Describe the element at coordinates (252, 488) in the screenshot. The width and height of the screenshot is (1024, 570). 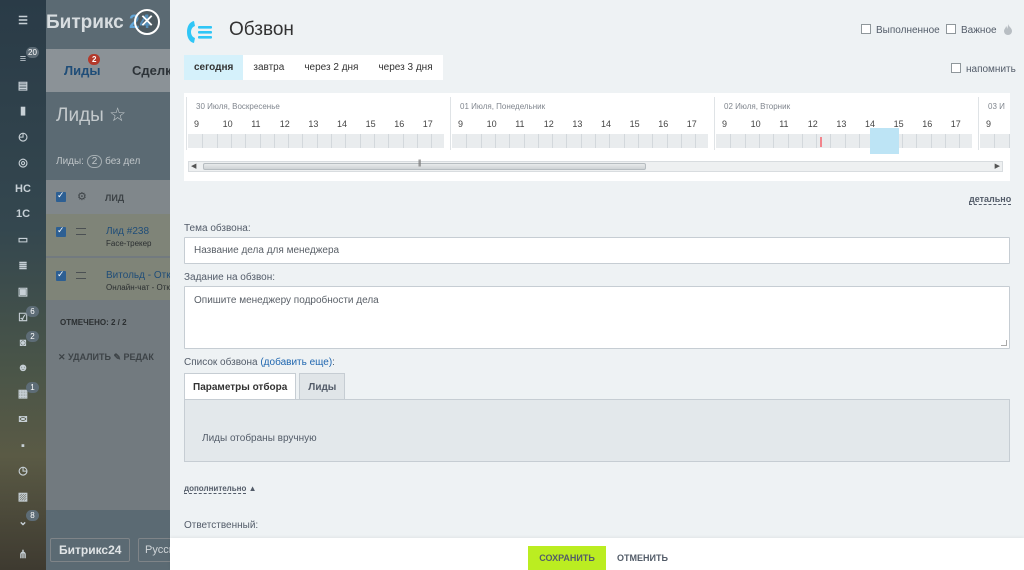
I see `caret-up-icon: ▲` at that location.